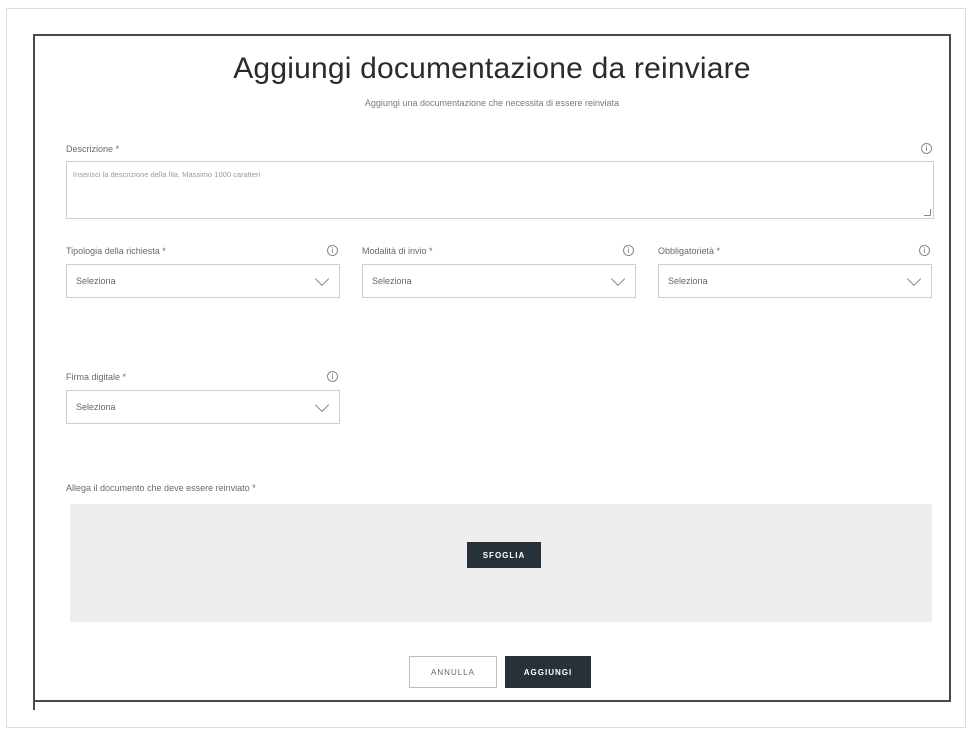  Describe the element at coordinates (96, 281) in the screenshot. I see `tipologia-value: Seleziona` at that location.